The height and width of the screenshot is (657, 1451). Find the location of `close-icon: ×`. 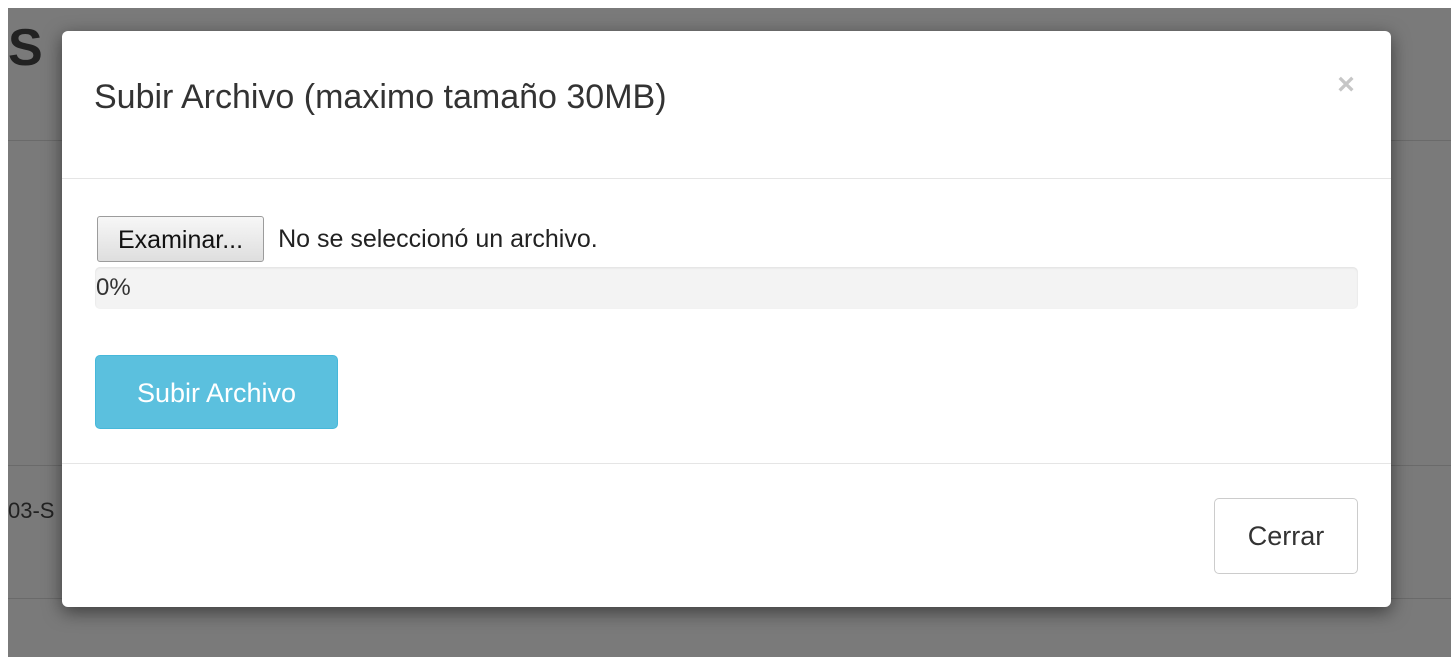

close-icon: × is located at coordinates (1346, 85).